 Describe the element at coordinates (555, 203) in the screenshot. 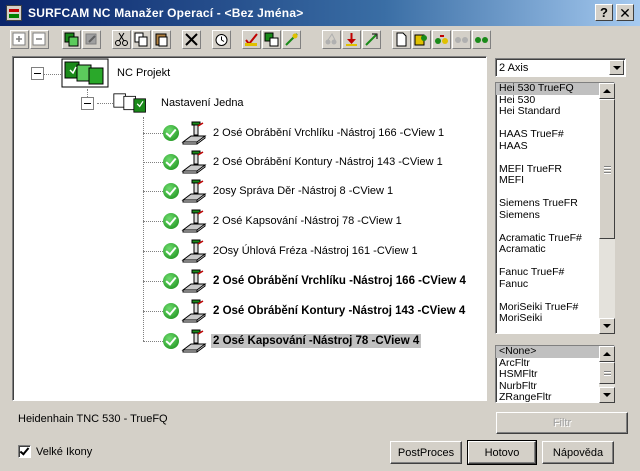

I see `post-list-item: Siemens TrueFR` at that location.